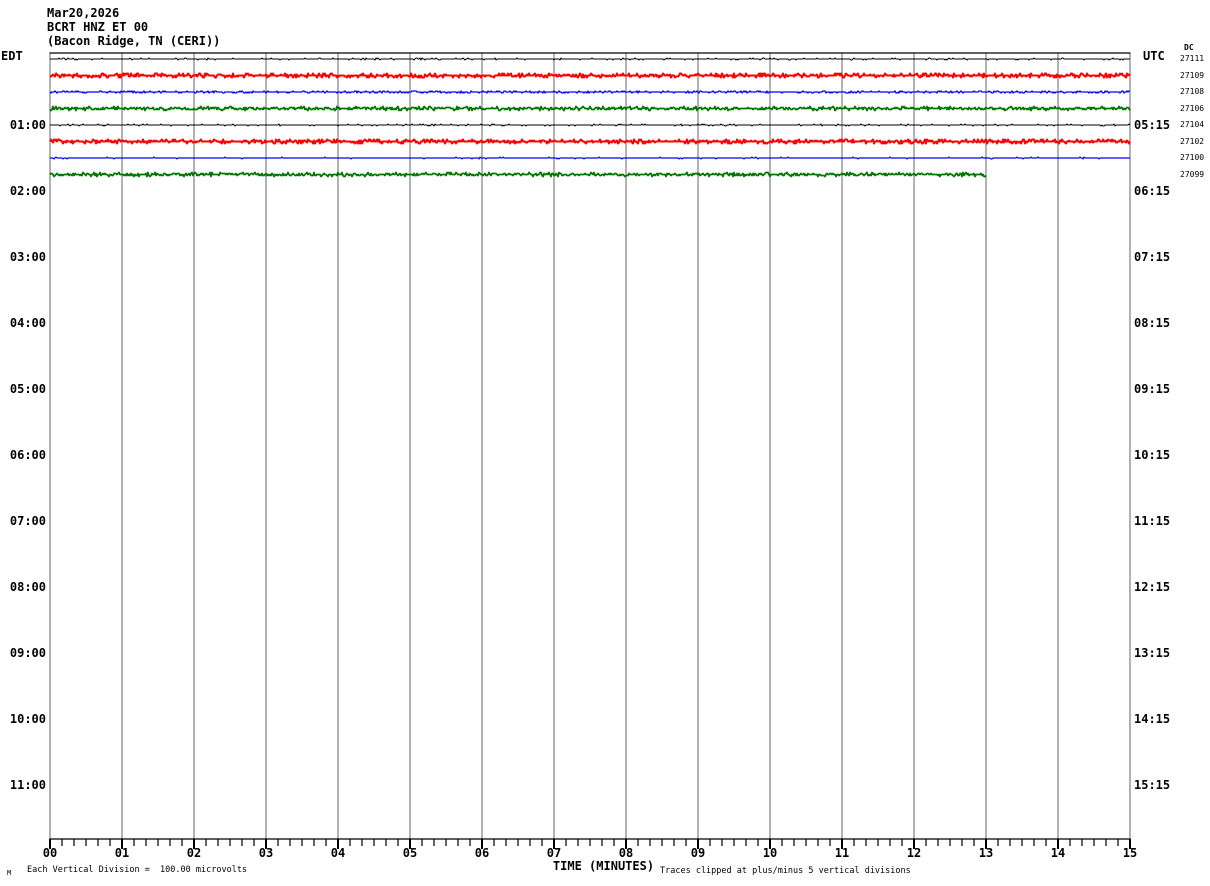  Describe the element at coordinates (1192, 124) in the screenshot. I see `dc-value: 27104` at that location.